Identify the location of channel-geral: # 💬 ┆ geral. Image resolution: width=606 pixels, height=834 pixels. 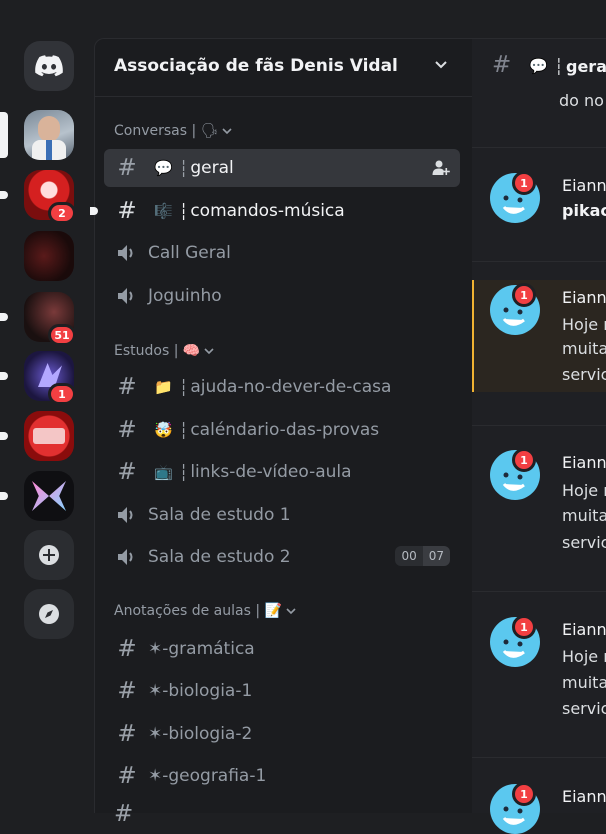
(282, 168).